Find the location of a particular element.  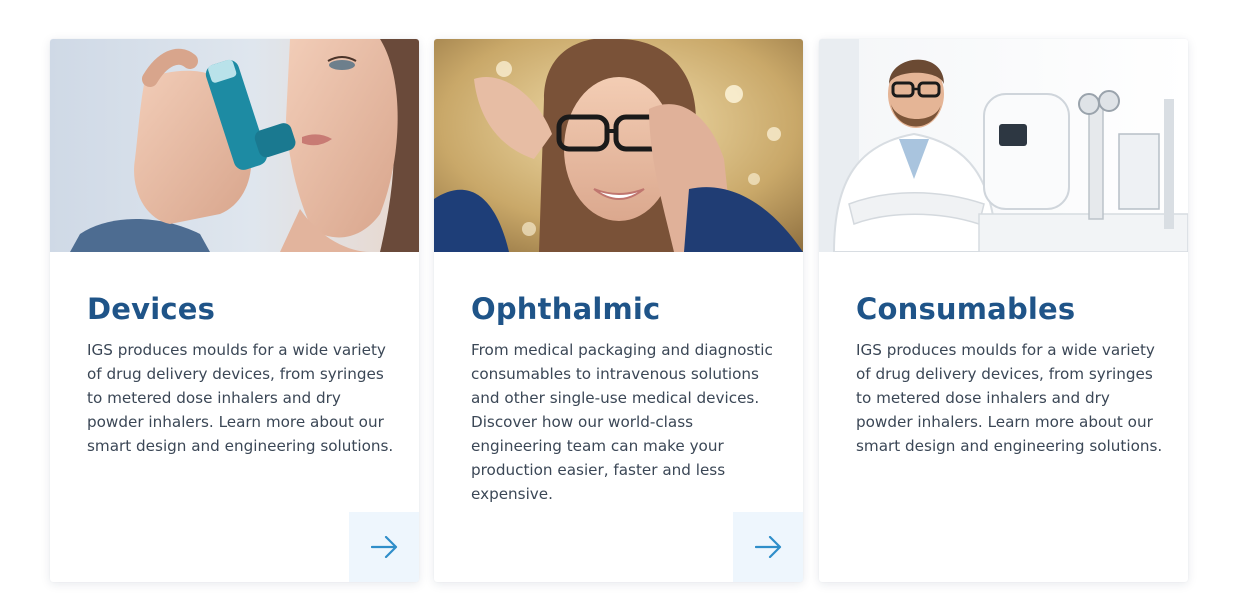

card-title: Devices is located at coordinates (151, 309).